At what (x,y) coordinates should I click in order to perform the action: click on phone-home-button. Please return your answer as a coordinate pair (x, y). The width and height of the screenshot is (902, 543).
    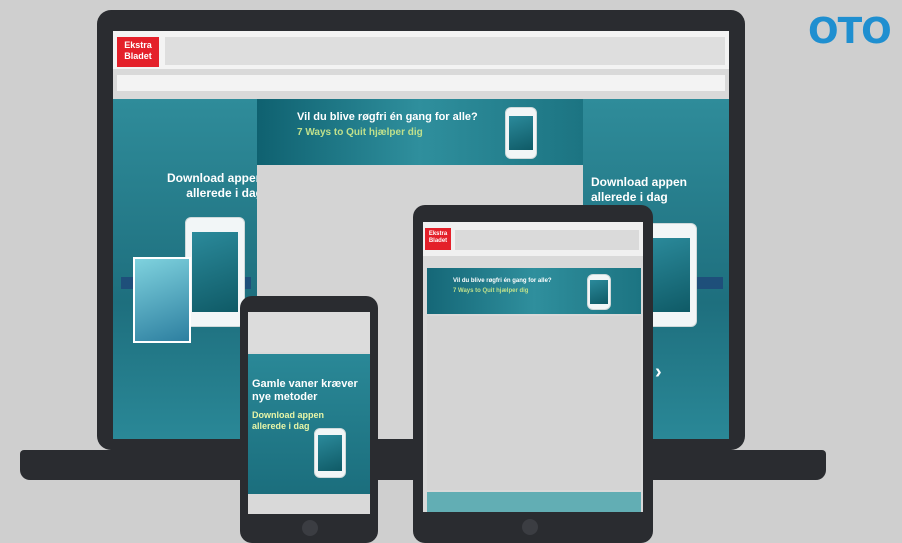
    Looking at the image, I should click on (310, 528).